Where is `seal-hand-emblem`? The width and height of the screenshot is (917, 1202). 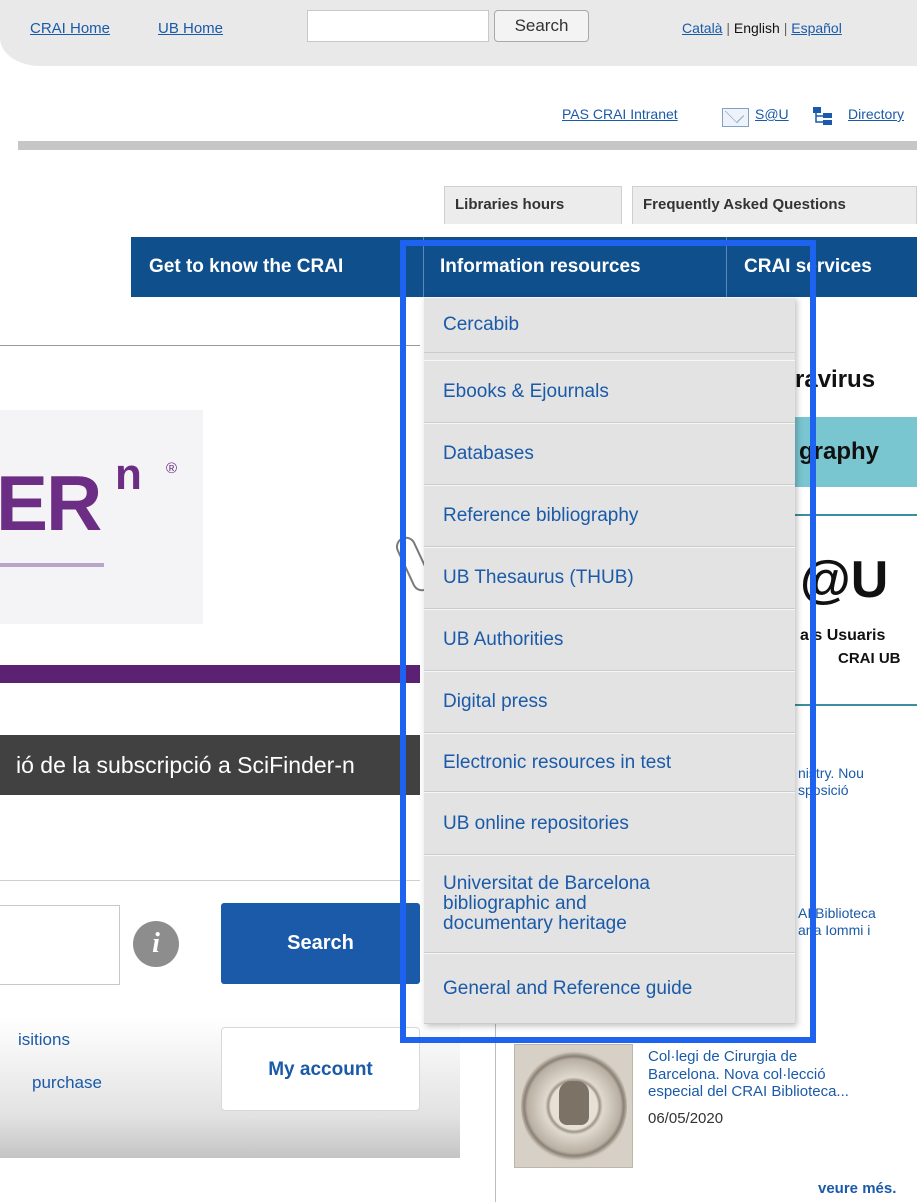
seal-hand-emblem is located at coordinates (574, 1103).